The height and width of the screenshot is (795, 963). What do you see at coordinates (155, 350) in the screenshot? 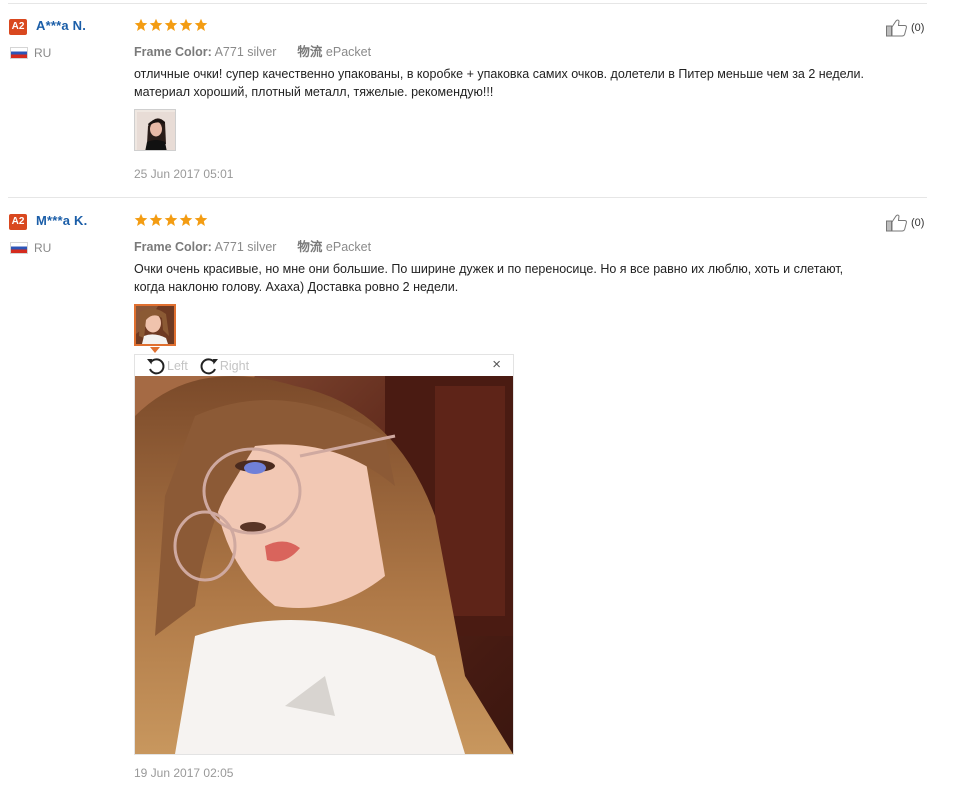
I see `selected-thumbnail-pointer` at bounding box center [155, 350].